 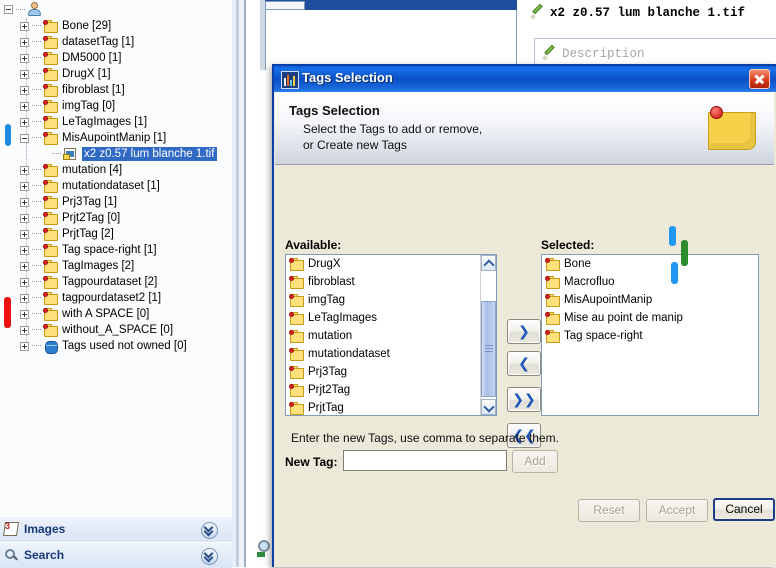 I want to click on add-button: Add, so click(x=535, y=461).